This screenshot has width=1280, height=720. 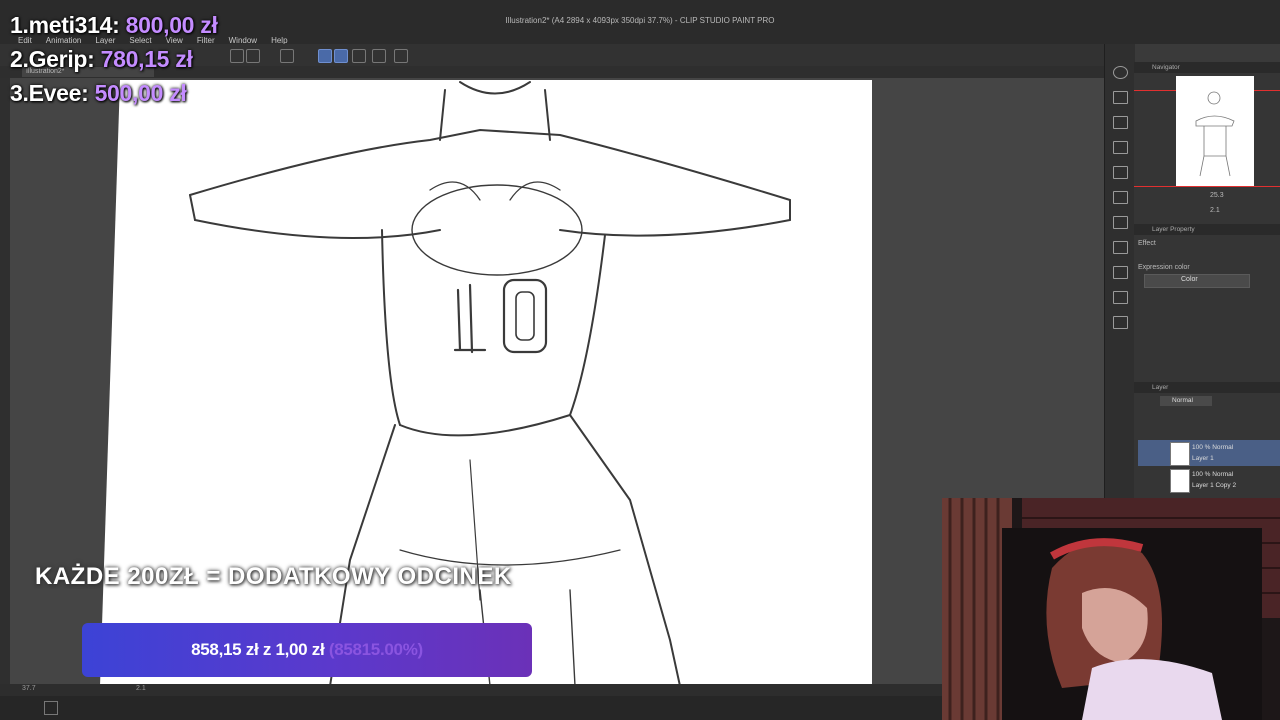 What do you see at coordinates (300, 649) in the screenshot?
I see `goal-target: 1,00 zł` at bounding box center [300, 649].